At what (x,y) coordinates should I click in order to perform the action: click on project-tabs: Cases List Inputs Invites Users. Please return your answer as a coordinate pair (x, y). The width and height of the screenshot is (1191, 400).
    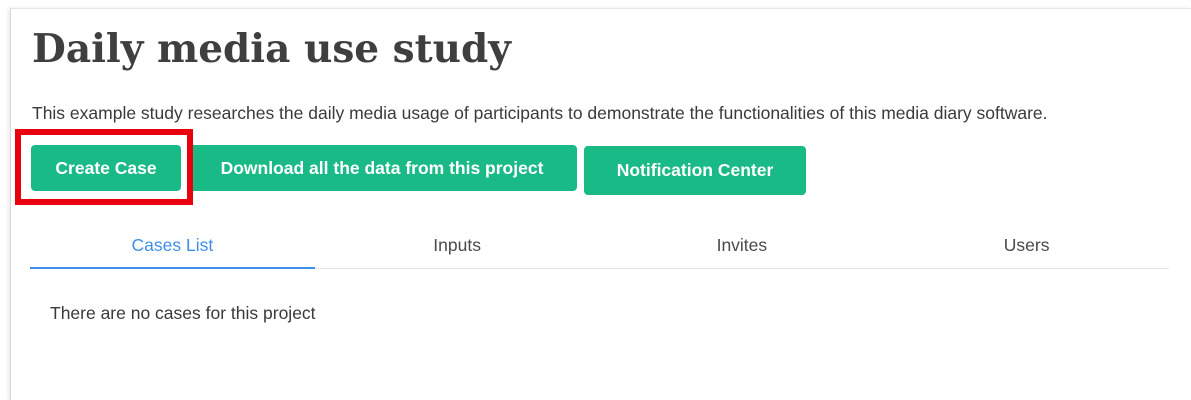
    Looking at the image, I should click on (599, 246).